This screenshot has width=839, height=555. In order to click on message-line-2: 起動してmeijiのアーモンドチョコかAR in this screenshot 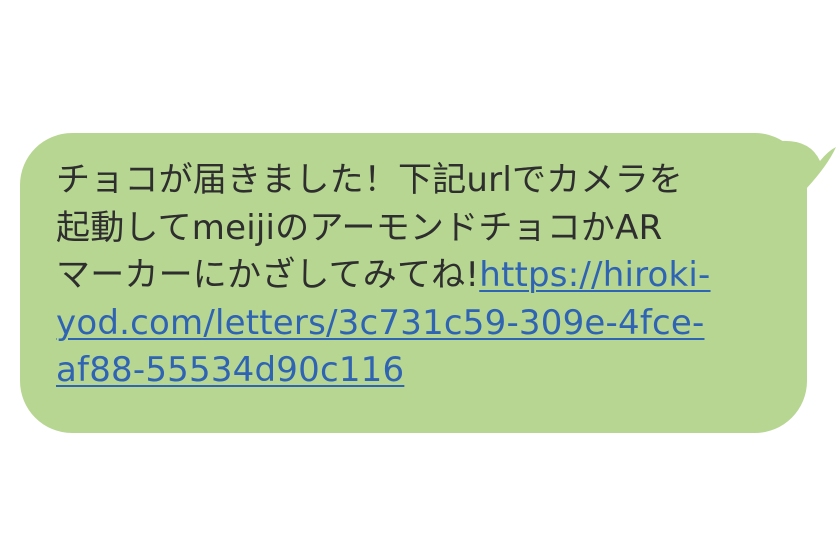, I will do `click(359, 227)`.